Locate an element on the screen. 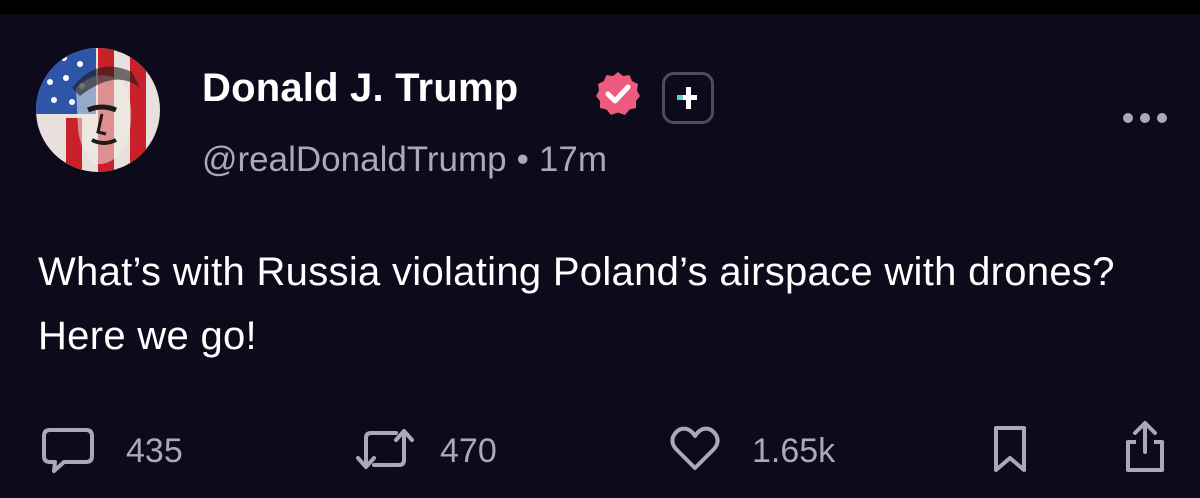  like-button: 1.65k is located at coordinates (768, 449).